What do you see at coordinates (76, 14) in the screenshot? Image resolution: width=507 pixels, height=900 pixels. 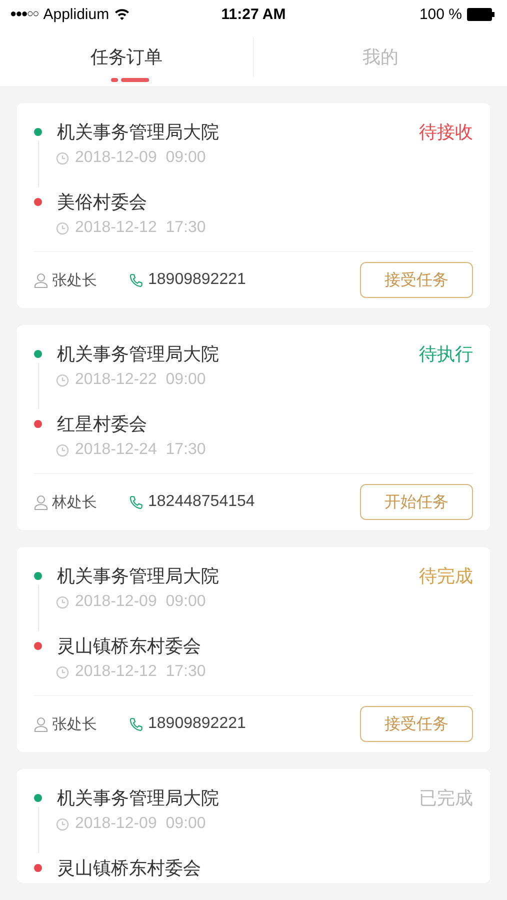 I see `carrier-name: Applidium` at bounding box center [76, 14].